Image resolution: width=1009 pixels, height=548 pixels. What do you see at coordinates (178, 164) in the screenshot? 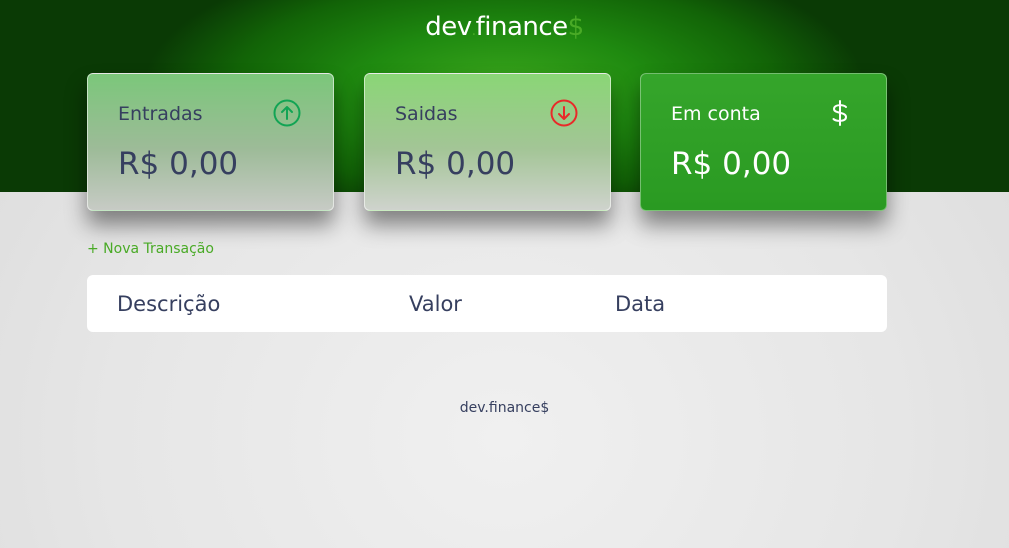
I see `income-amount: R$ 0,00` at bounding box center [178, 164].